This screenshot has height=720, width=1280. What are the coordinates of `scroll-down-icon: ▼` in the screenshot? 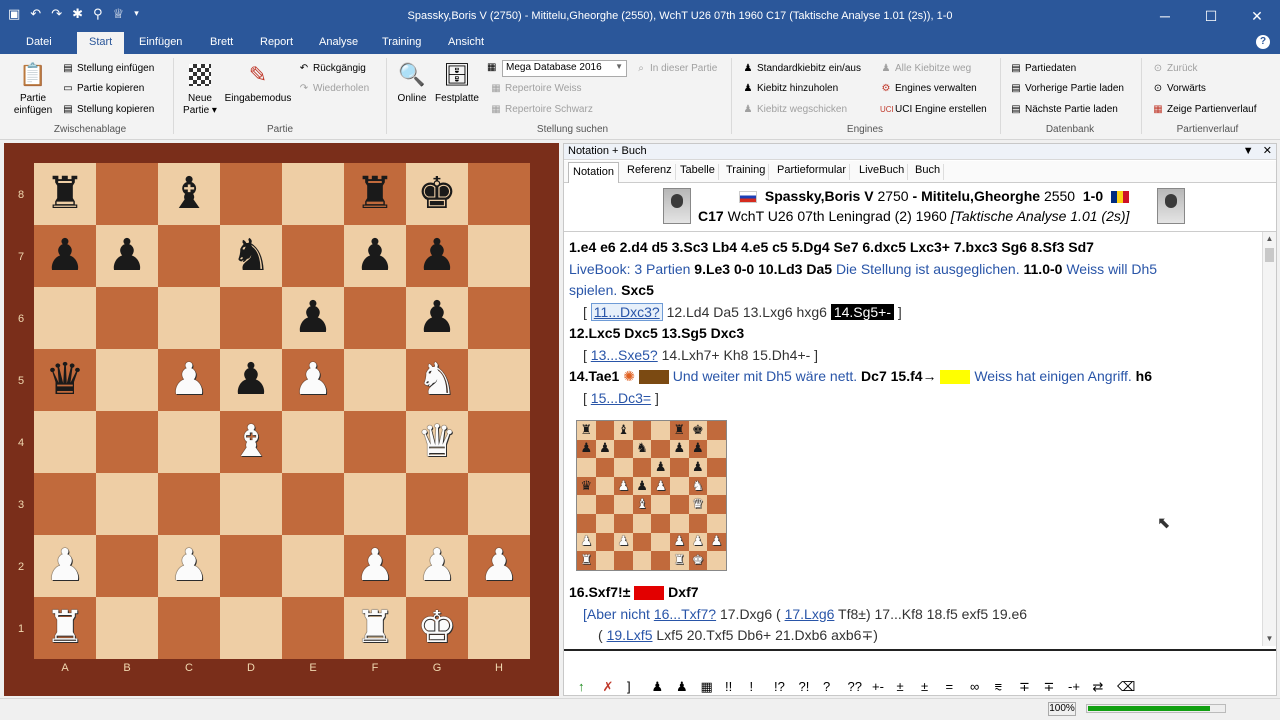 It's located at (1269, 639).